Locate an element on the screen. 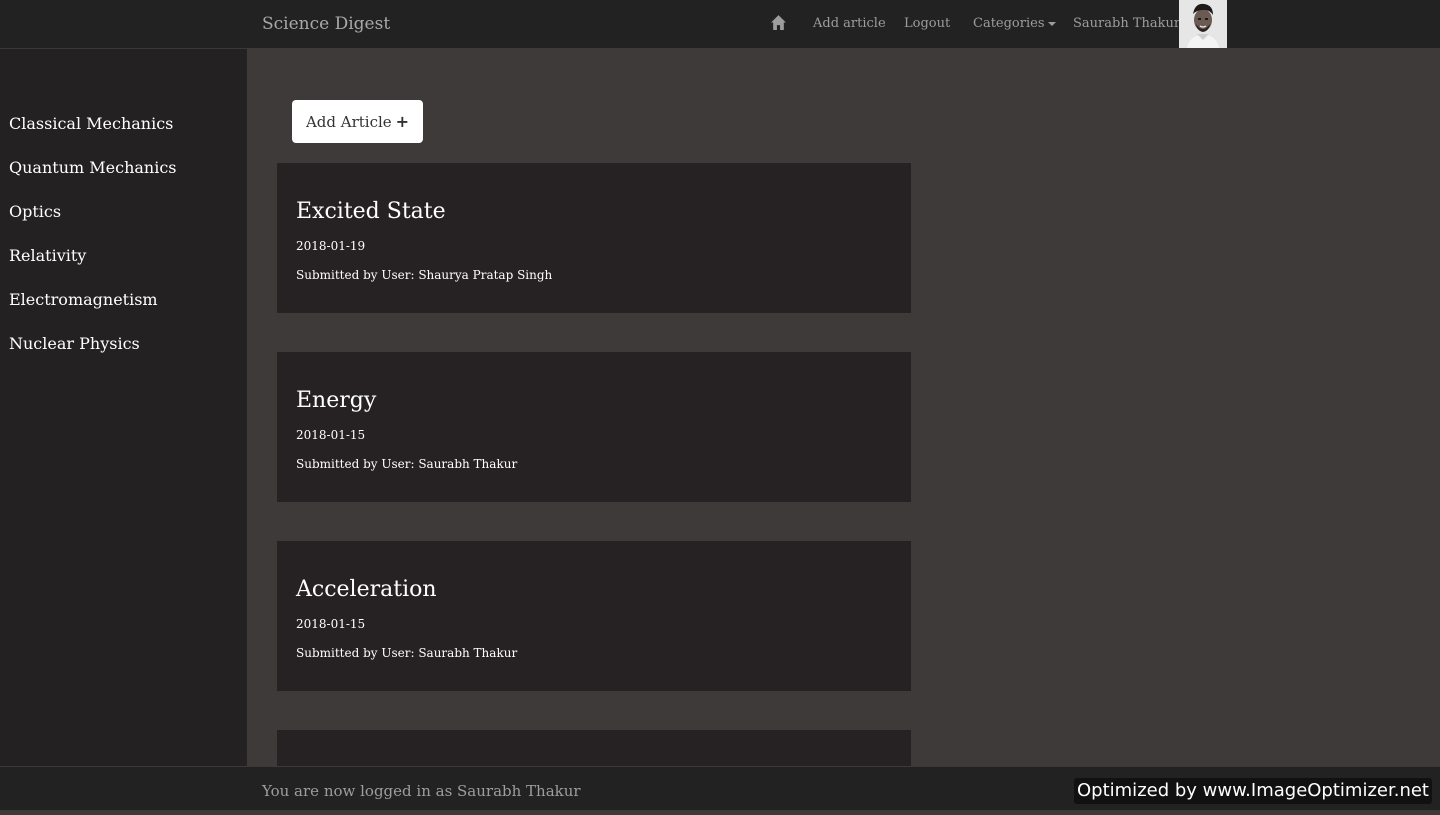  add-article-button-label: Add Article is located at coordinates (348, 121).